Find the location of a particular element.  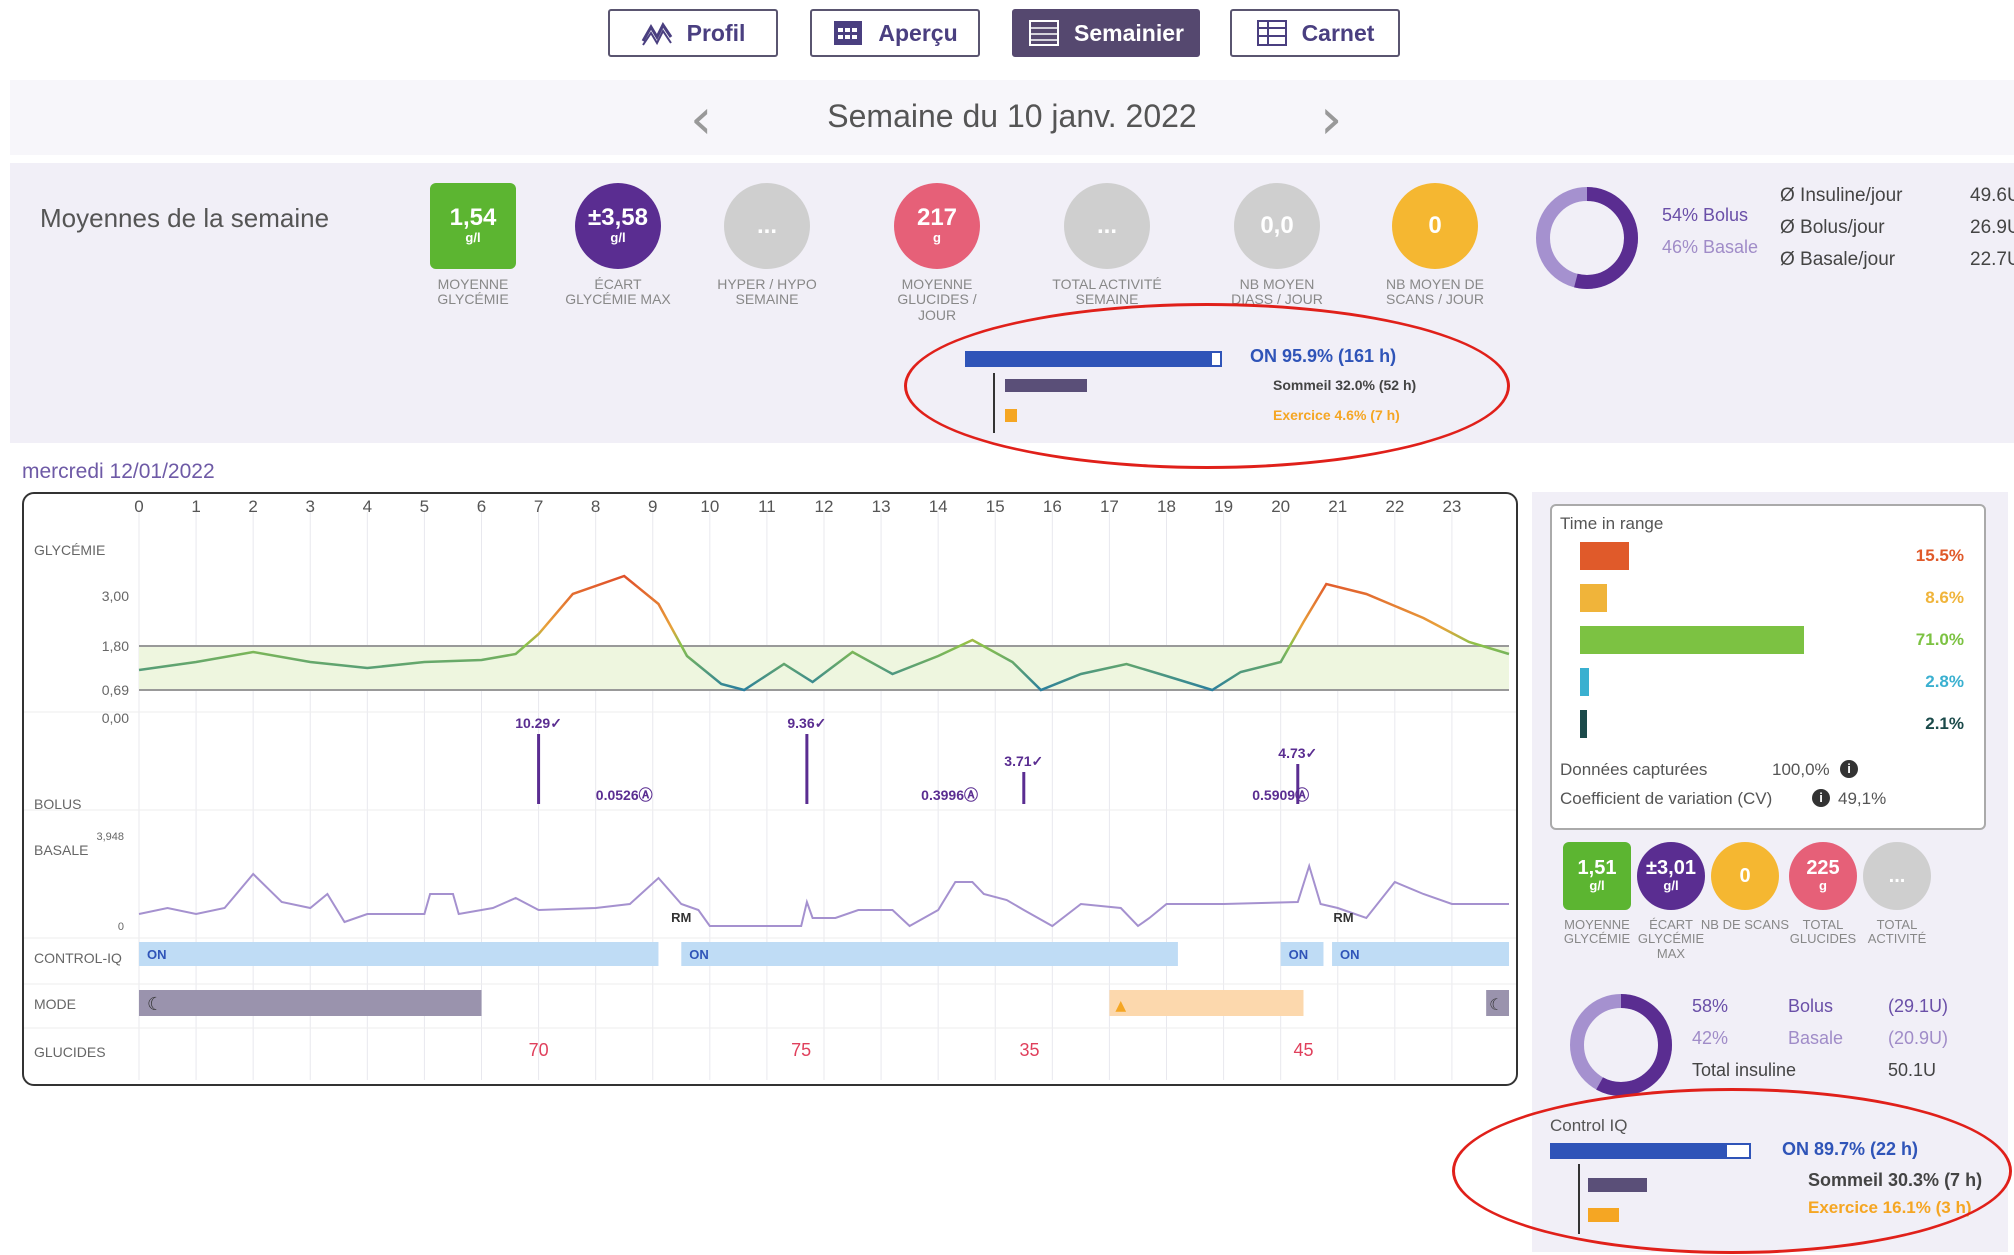

weekly-insulin-label: Ø Bolus/jour is located at coordinates (1832, 227).